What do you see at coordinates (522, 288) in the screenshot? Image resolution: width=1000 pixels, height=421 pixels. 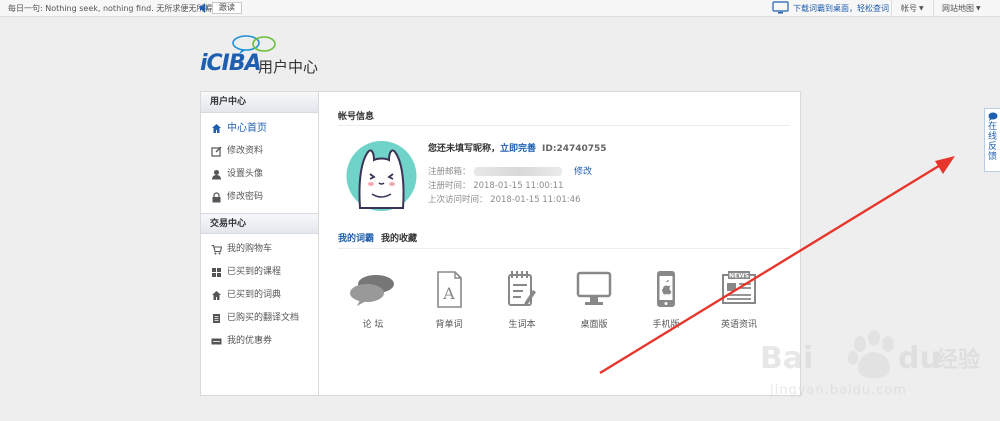 I see `notebook-icon` at bounding box center [522, 288].